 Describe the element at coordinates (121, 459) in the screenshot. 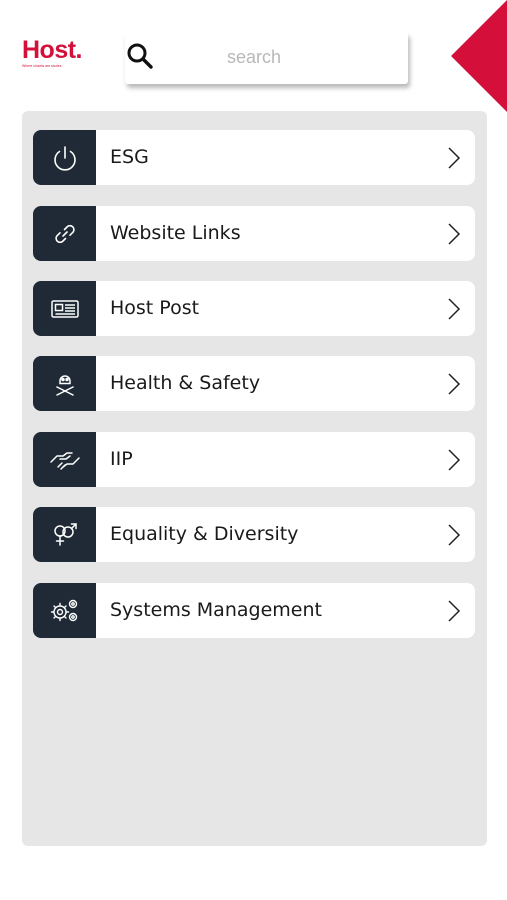

I see `menu-item-label: IIP` at that location.